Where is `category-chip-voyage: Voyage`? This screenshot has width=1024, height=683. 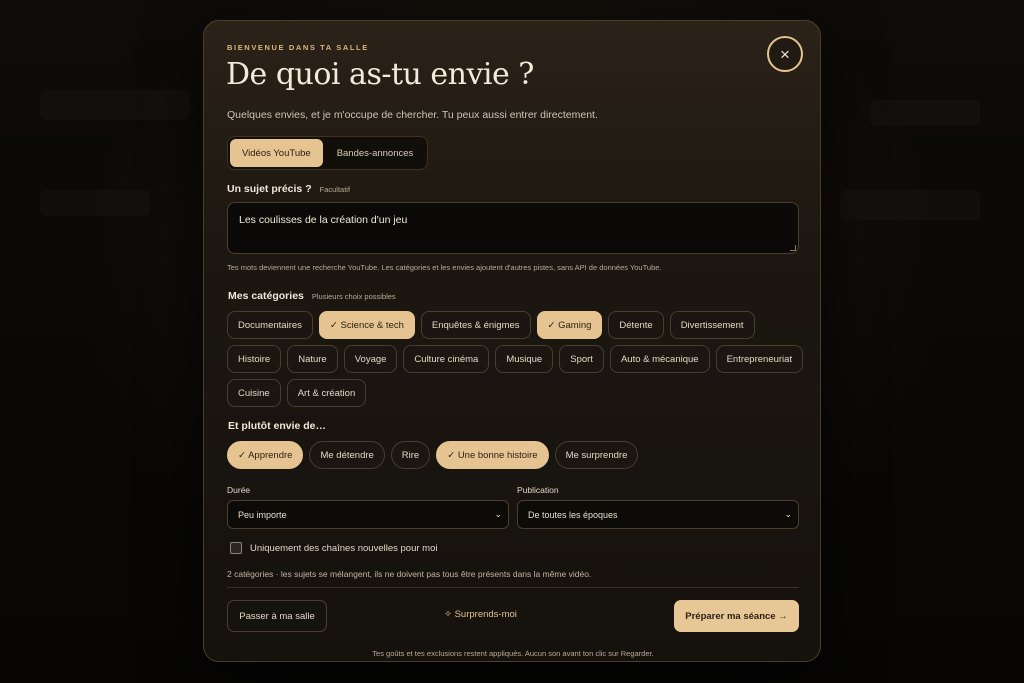
category-chip-voyage: Voyage is located at coordinates (370, 359).